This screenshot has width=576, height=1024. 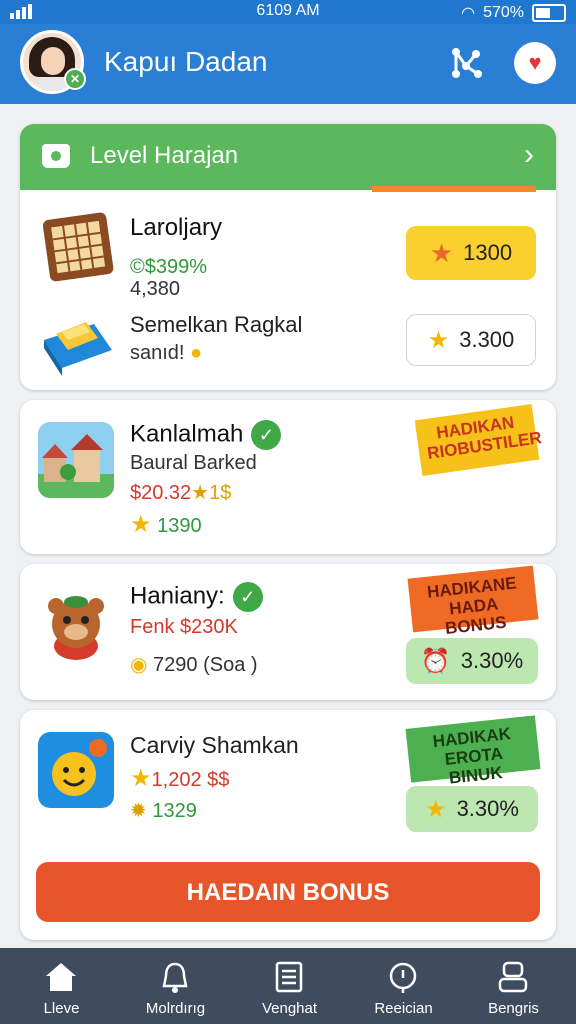 I want to click on profile-icon, so click(x=513, y=977).